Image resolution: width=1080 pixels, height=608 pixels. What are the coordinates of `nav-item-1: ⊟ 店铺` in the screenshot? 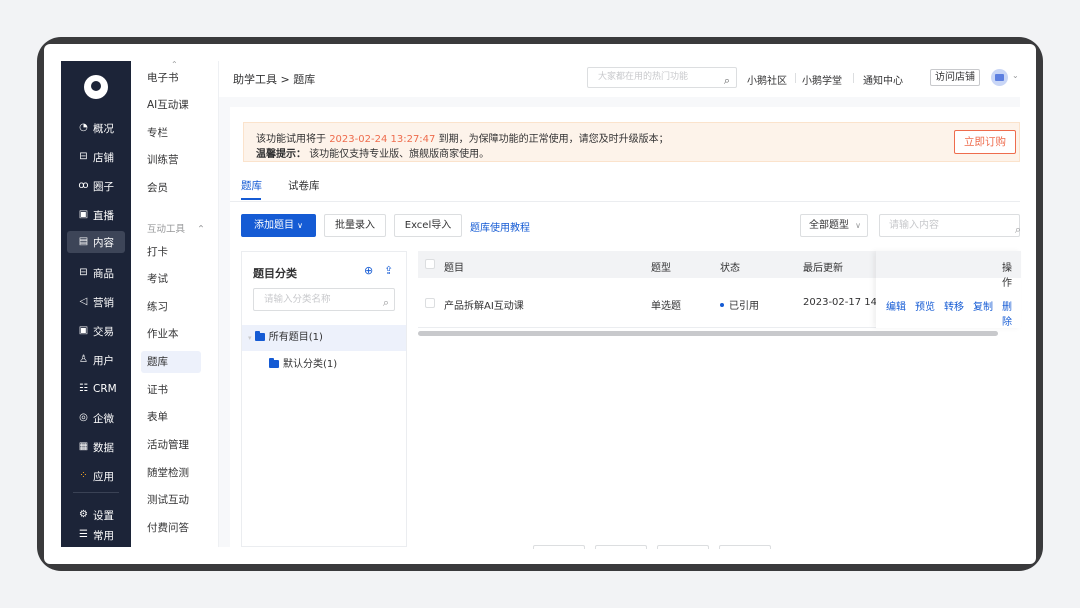 It's located at (96, 157).